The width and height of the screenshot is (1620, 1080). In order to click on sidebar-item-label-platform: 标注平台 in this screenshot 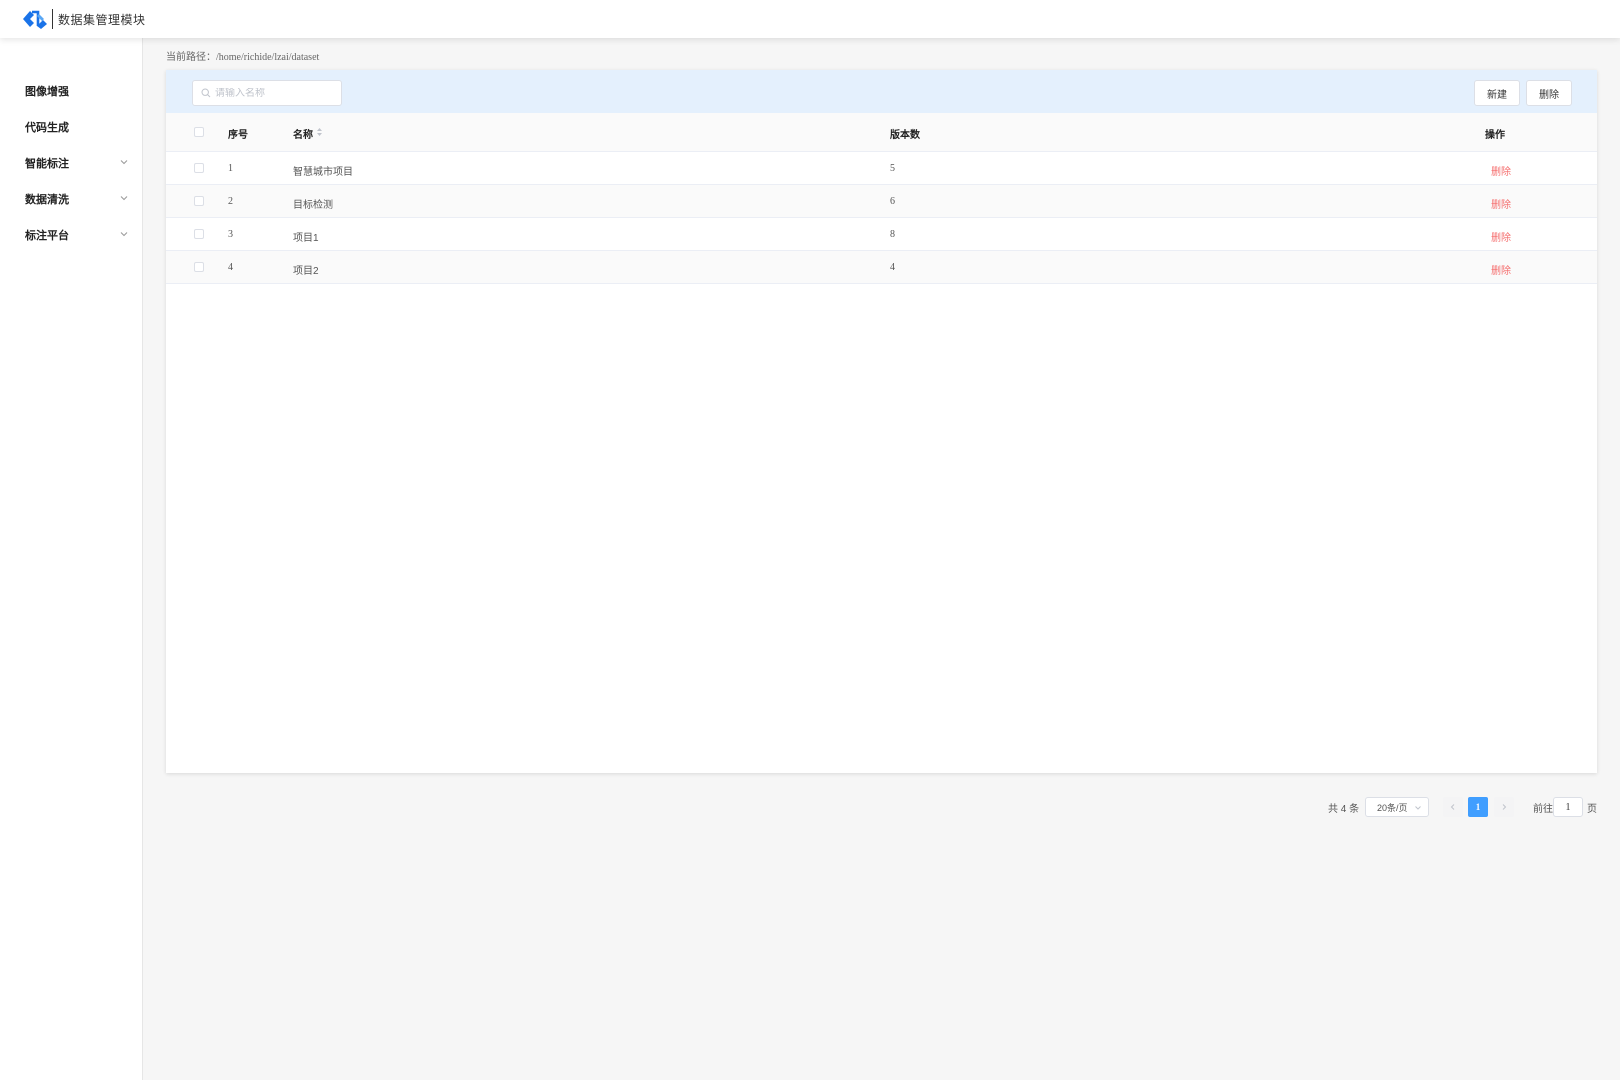, I will do `click(71, 235)`.